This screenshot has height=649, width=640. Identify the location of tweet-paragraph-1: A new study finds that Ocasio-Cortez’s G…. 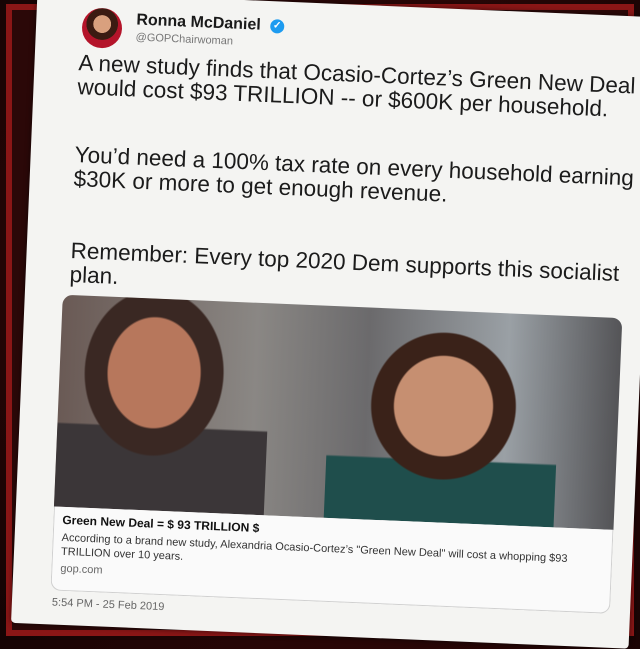
(356, 86).